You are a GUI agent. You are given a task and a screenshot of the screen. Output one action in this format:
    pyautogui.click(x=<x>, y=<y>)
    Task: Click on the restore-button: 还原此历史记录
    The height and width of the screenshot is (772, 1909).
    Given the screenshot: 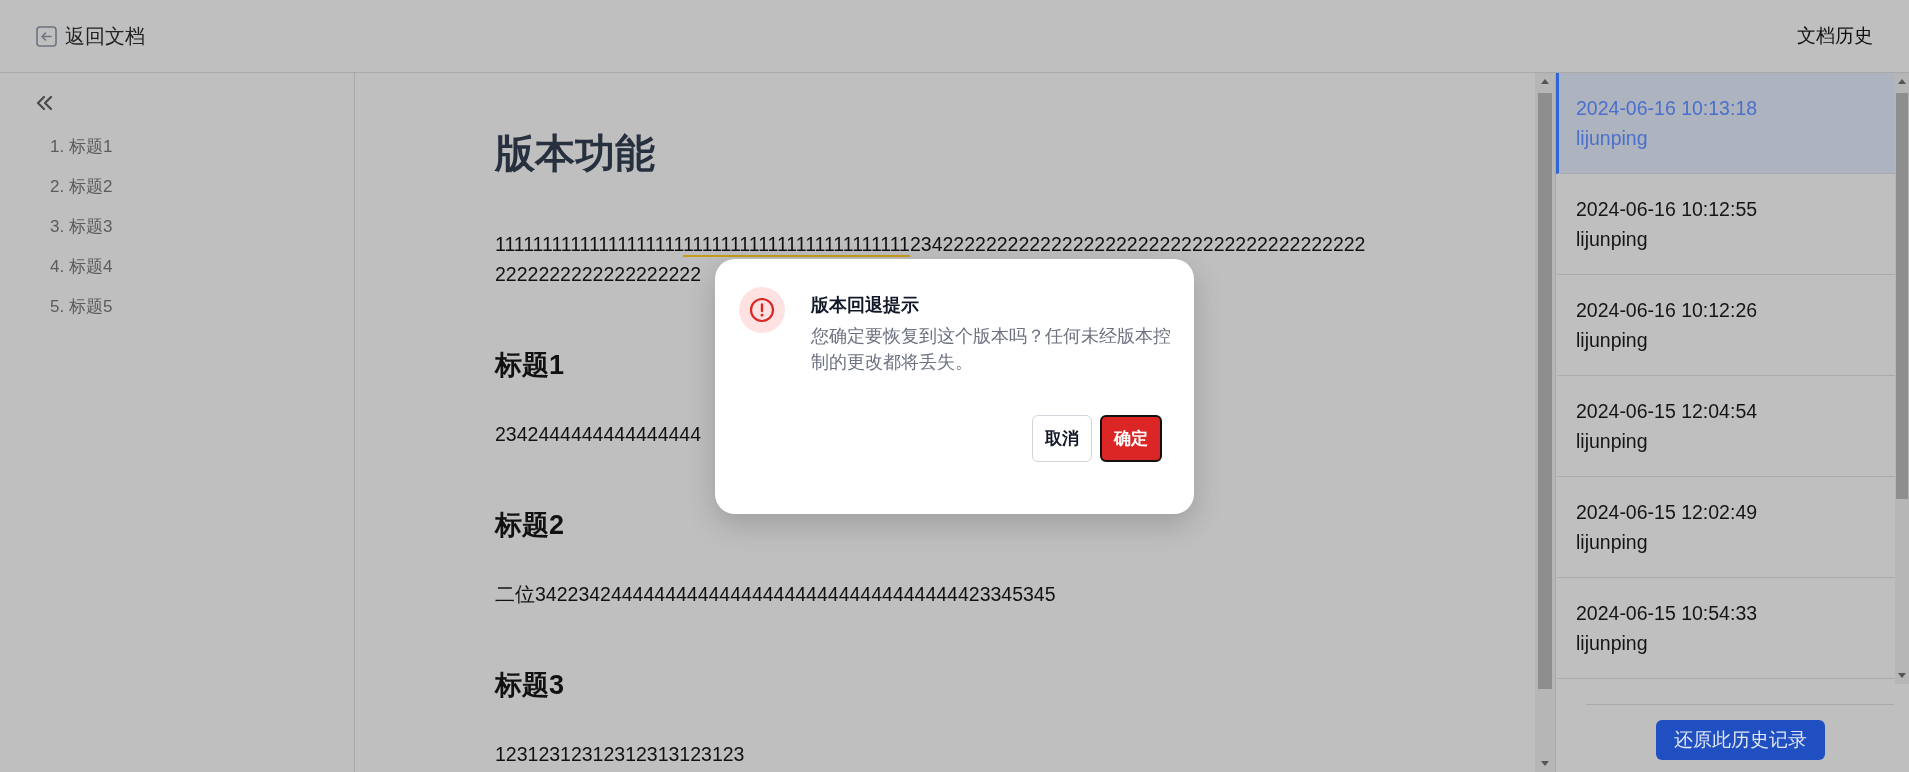 What is the action you would take?
    pyautogui.click(x=1740, y=739)
    